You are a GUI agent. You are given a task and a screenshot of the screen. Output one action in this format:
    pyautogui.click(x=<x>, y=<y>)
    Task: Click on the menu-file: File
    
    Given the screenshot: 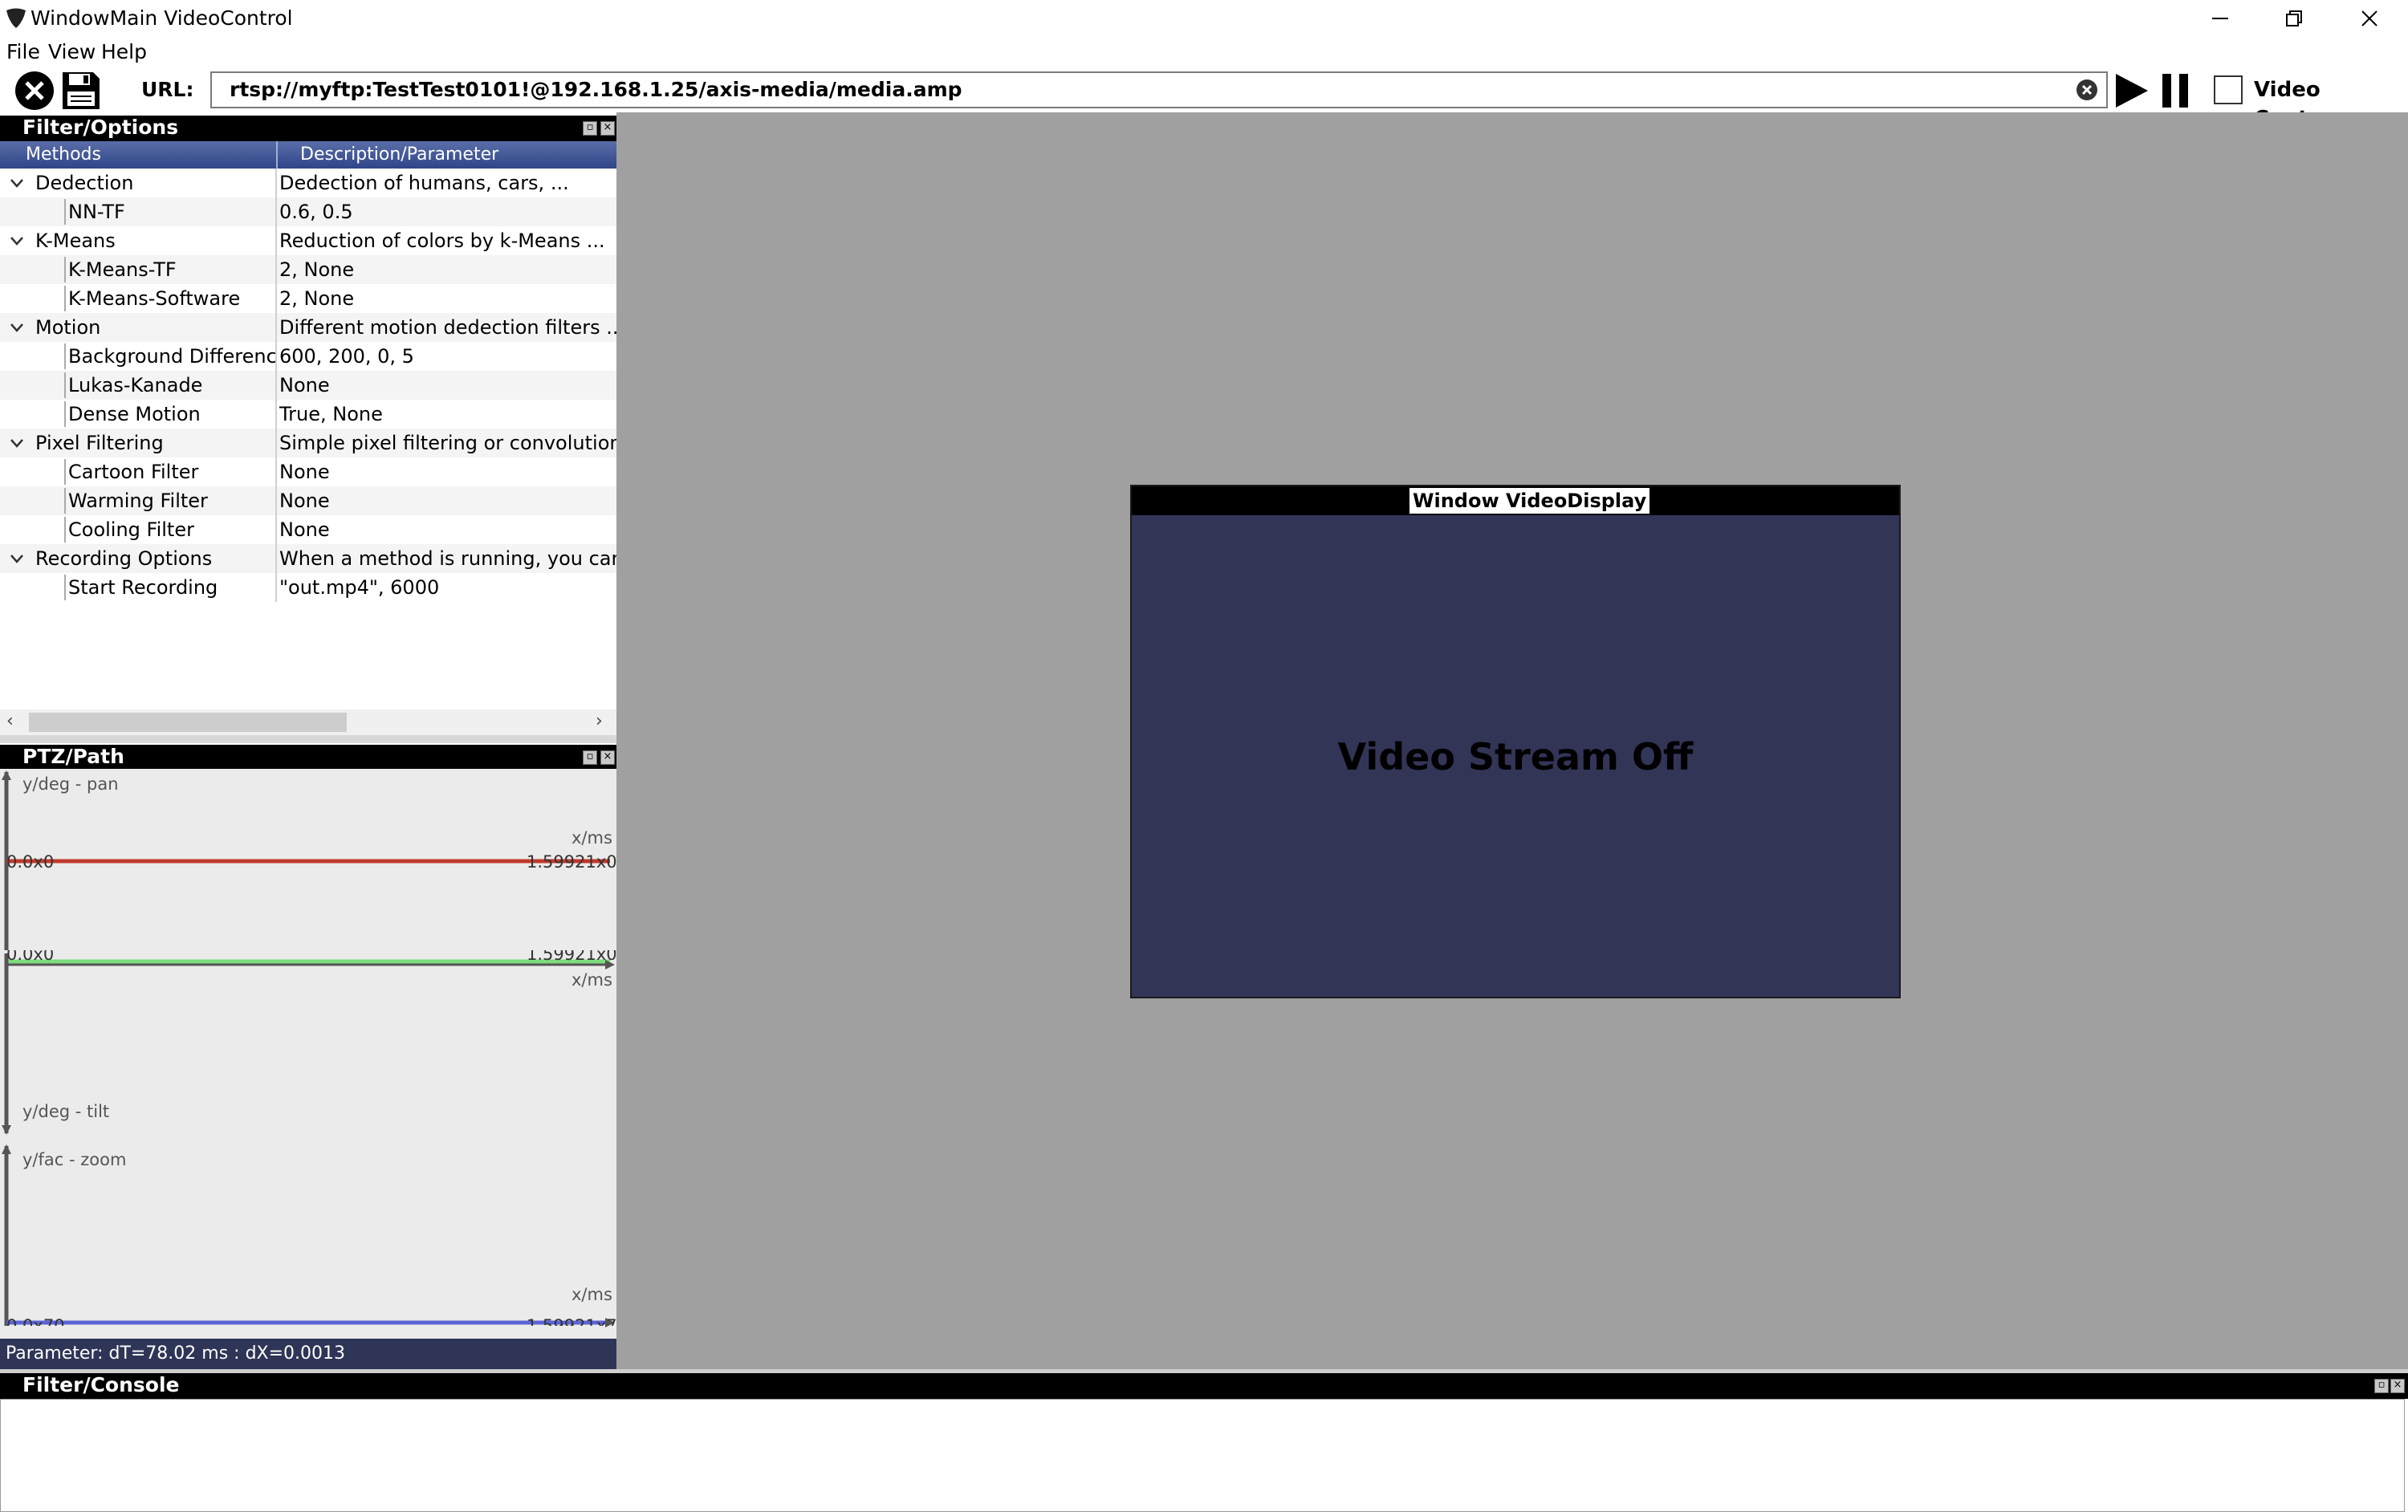 What is the action you would take?
    pyautogui.click(x=23, y=53)
    